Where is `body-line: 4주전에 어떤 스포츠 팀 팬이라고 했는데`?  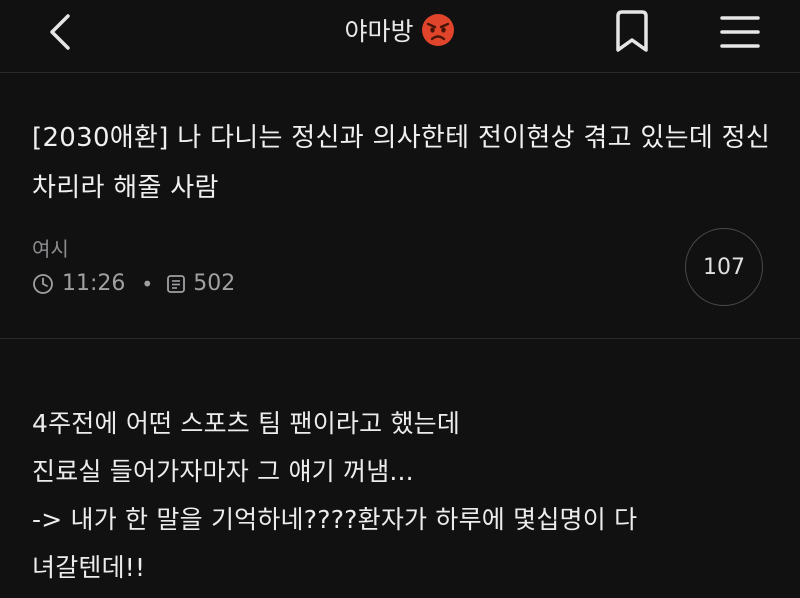
body-line: 4주전에 어떤 스포츠 팀 팬이라고 했는데 is located at coordinates (246, 423).